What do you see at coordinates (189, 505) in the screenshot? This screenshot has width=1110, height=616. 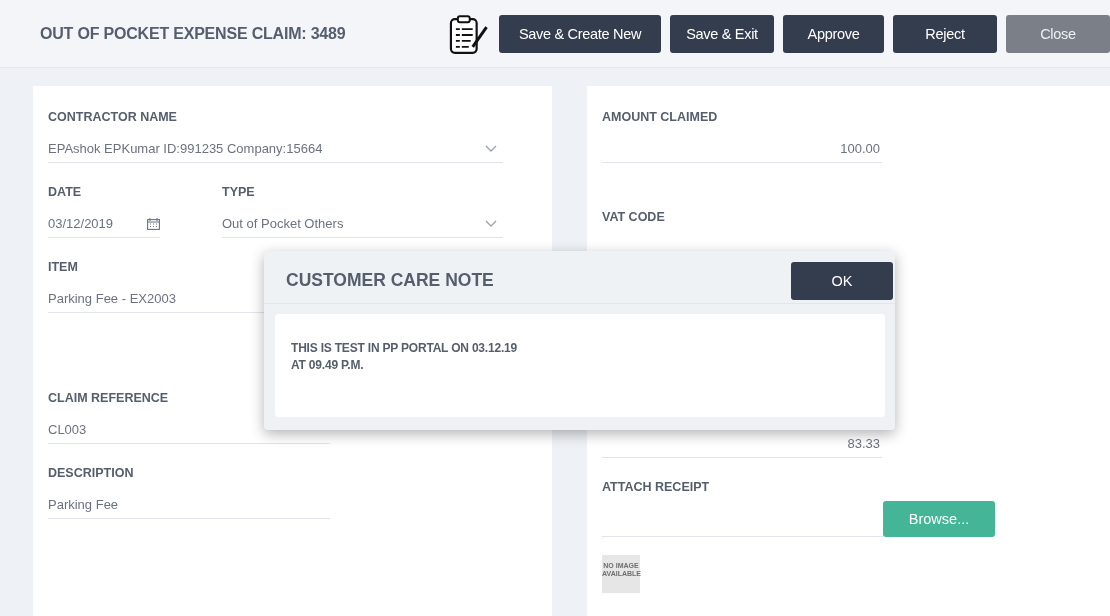 I see `input-field: Parking Fee` at bounding box center [189, 505].